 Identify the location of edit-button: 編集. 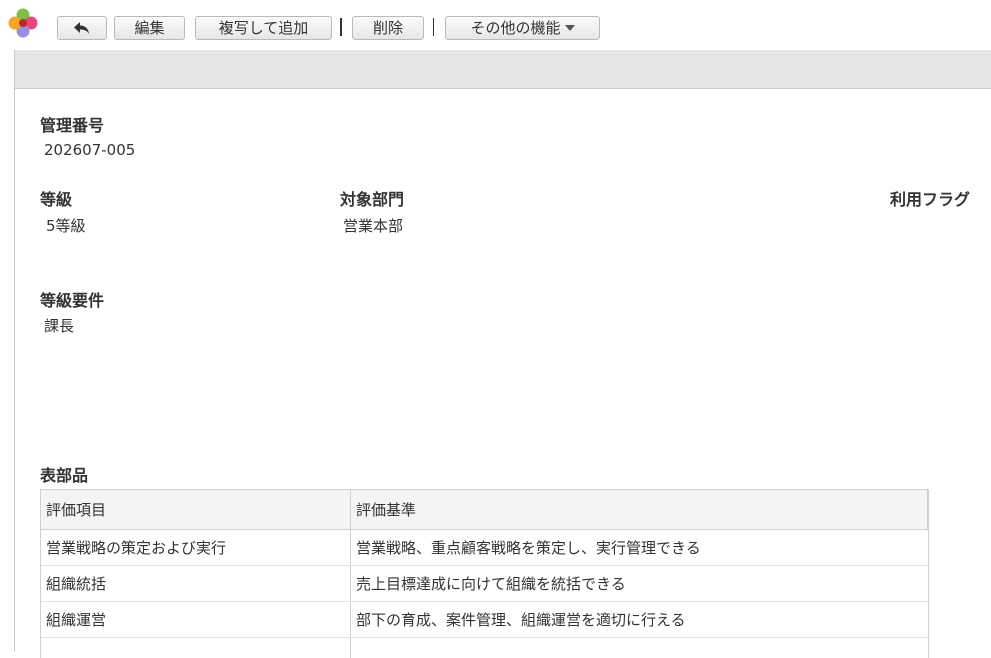
(149, 28).